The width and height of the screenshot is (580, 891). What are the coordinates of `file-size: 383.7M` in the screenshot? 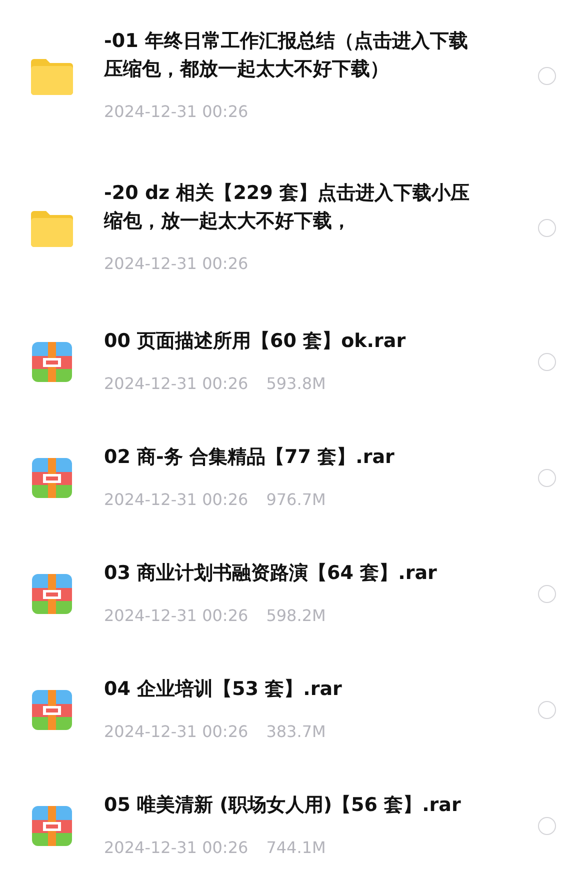 It's located at (296, 731).